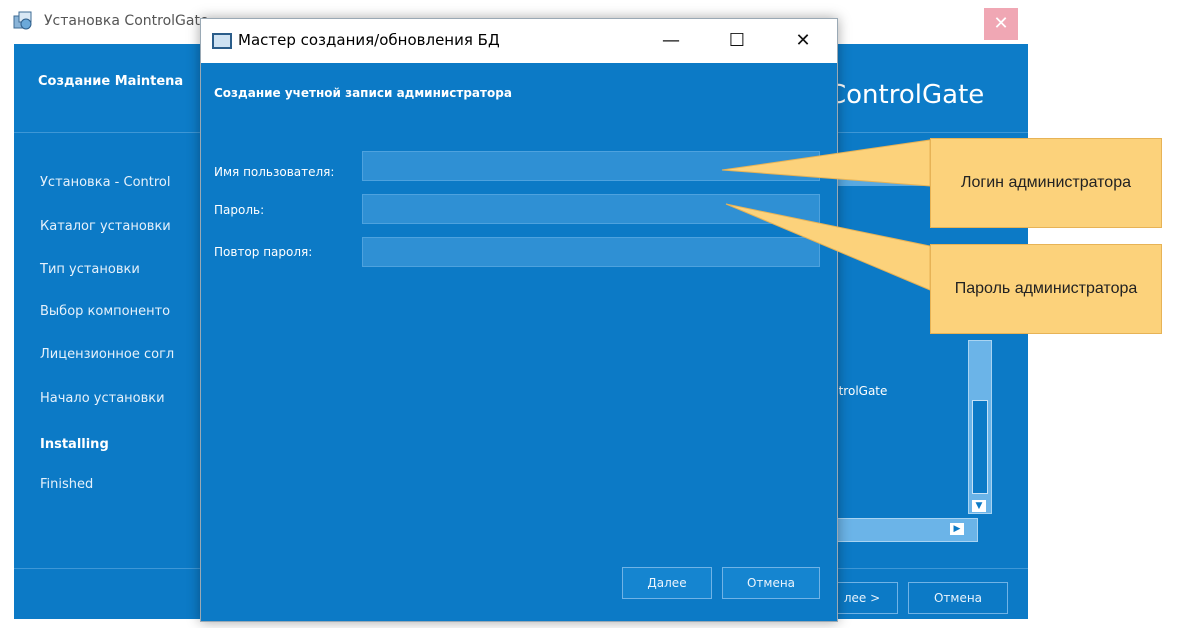 The width and height of the screenshot is (1194, 628). I want to click on installer-log-text: ntrolGate, so click(859, 391).